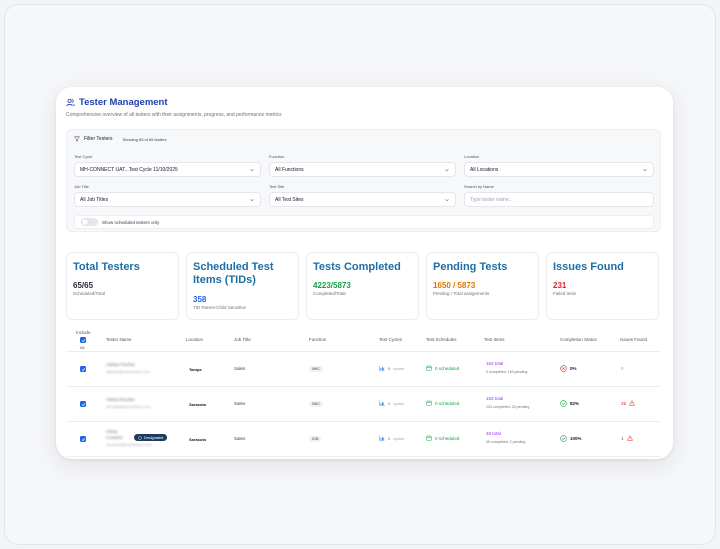  Describe the element at coordinates (578, 339) in the screenshot. I see `th-completion: Completion Status` at that location.